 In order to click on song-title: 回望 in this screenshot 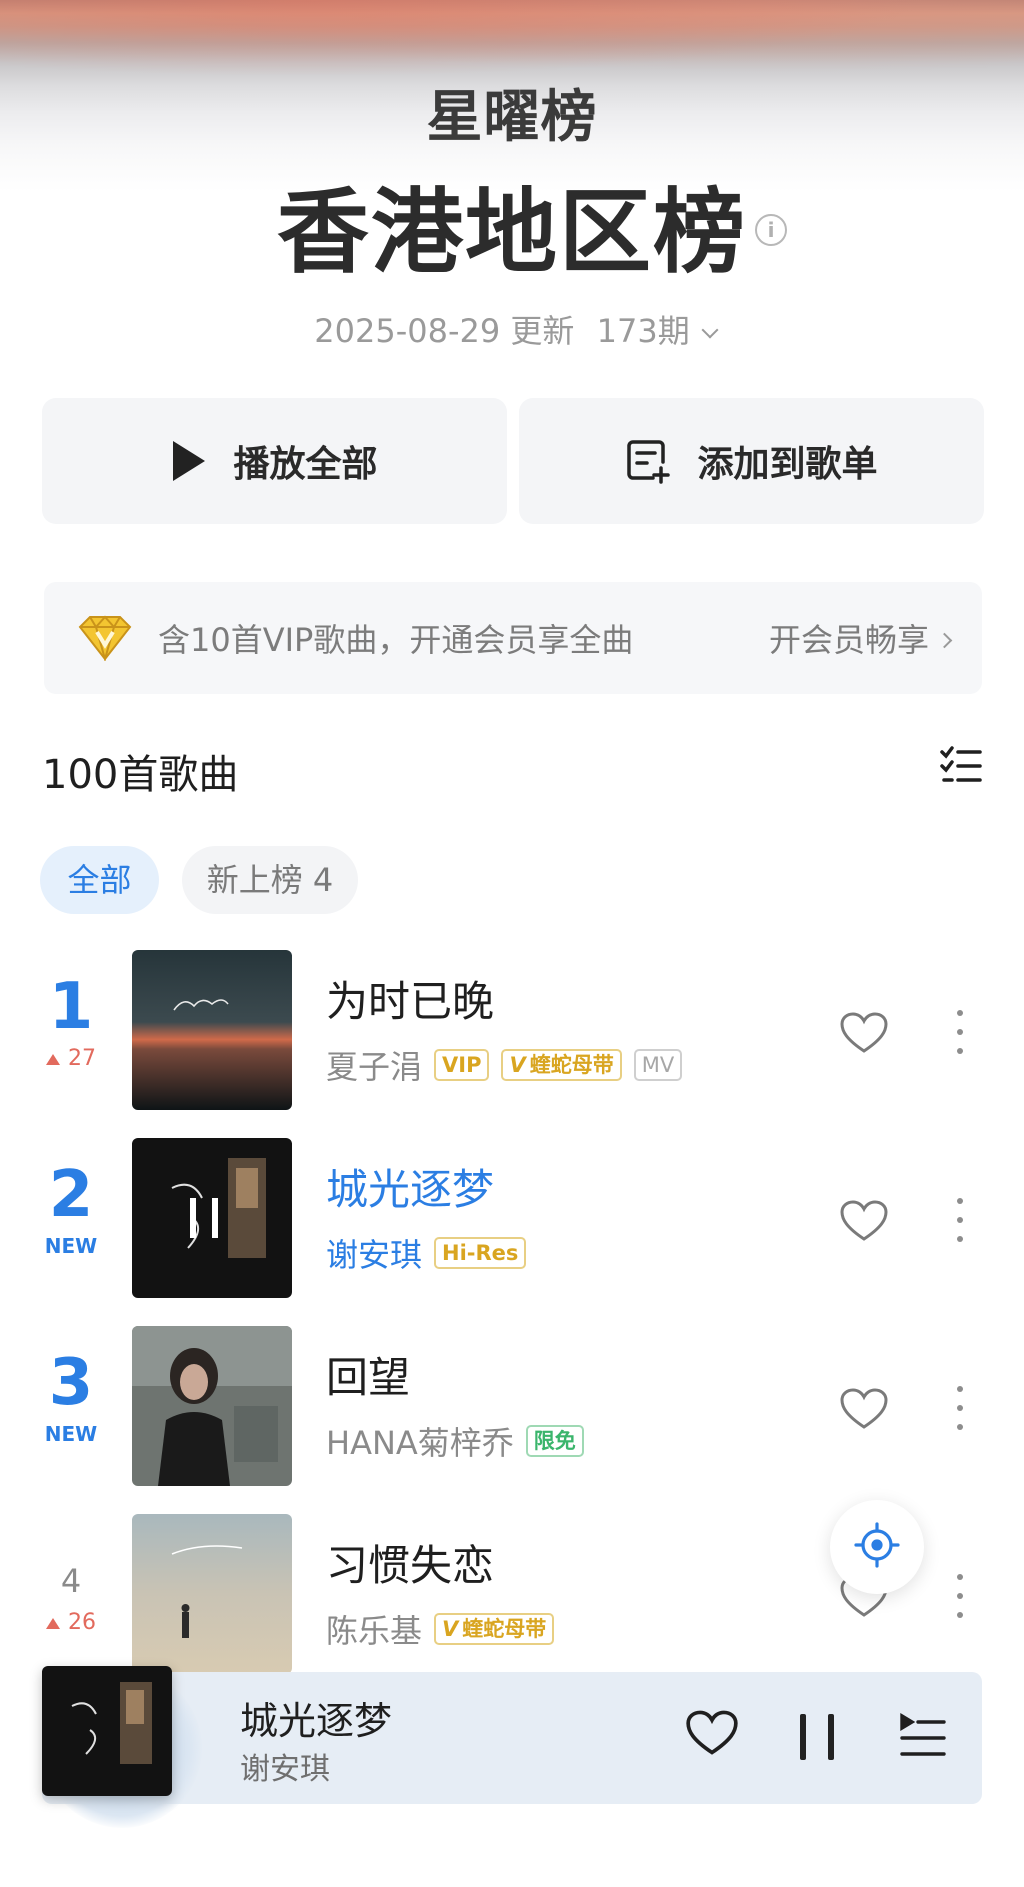, I will do `click(368, 1377)`.